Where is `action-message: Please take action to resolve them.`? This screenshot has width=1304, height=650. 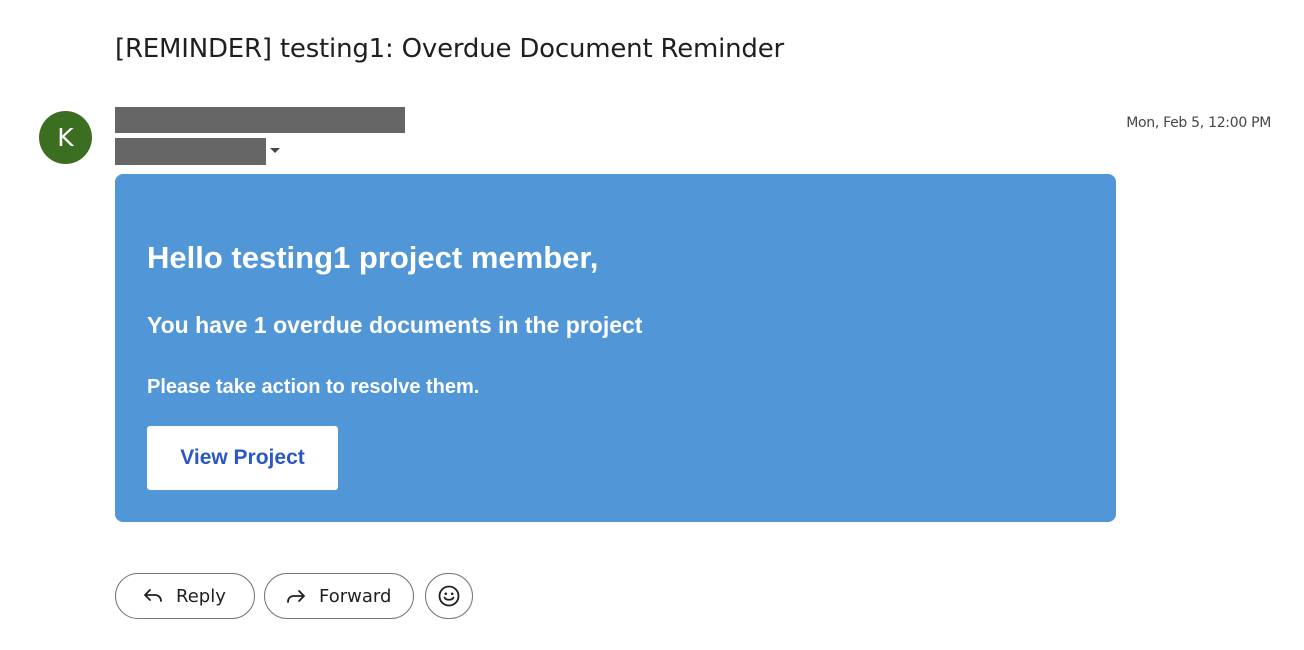 action-message: Please take action to resolve them. is located at coordinates (313, 387).